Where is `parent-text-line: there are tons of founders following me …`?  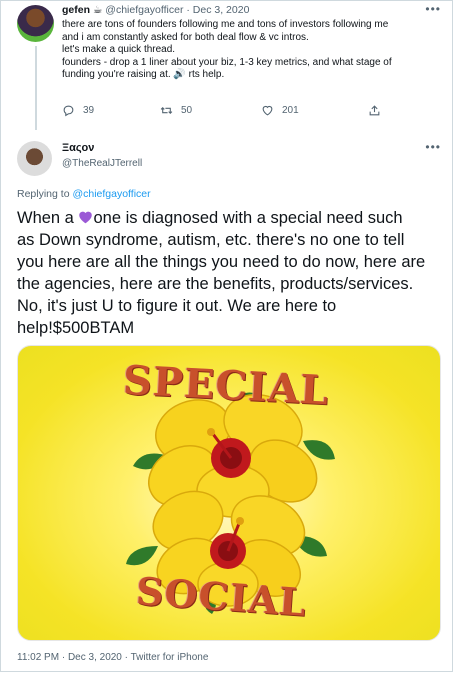 parent-text-line: there are tons of founders following me … is located at coordinates (225, 24).